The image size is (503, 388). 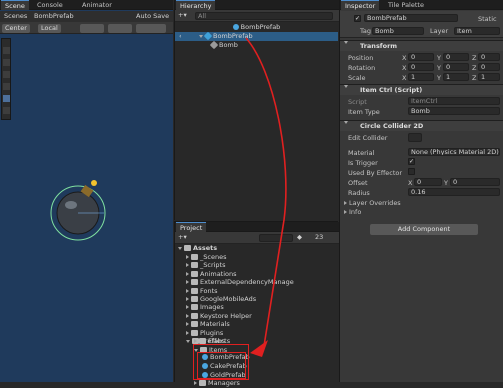 What do you see at coordinates (410, 183) in the screenshot?
I see `offset-x-label: X` at bounding box center [410, 183].